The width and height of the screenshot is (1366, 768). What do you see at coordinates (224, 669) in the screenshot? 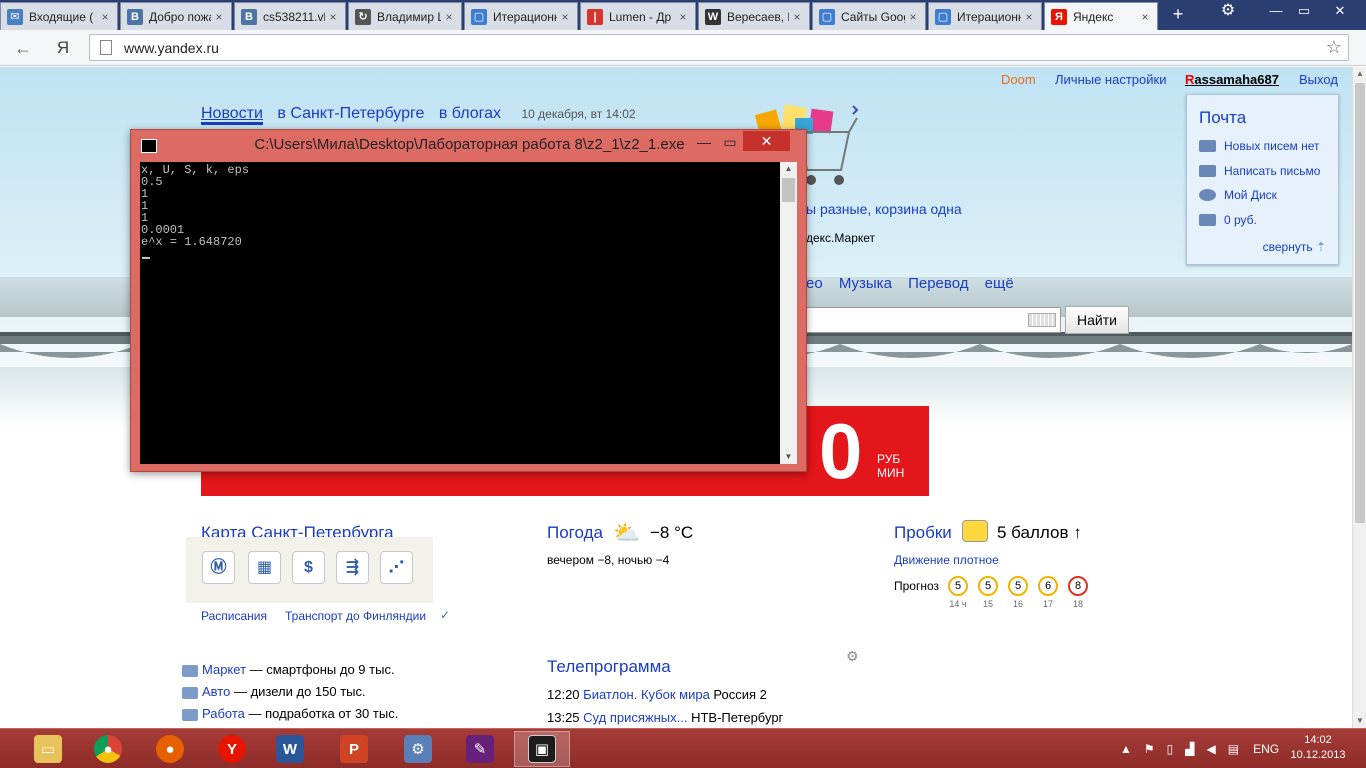
I see `market-link: Маркет` at bounding box center [224, 669].